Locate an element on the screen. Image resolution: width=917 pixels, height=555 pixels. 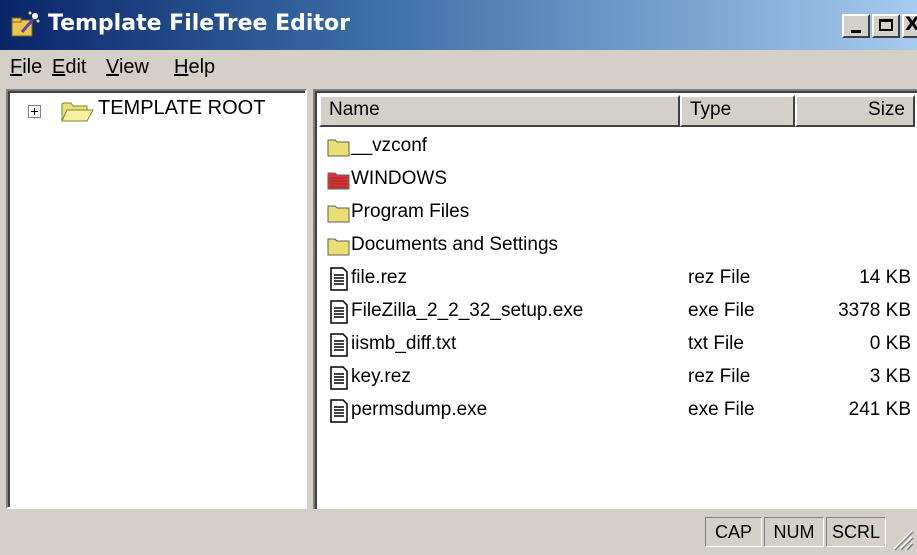
tree-expand-button is located at coordinates (34, 111).